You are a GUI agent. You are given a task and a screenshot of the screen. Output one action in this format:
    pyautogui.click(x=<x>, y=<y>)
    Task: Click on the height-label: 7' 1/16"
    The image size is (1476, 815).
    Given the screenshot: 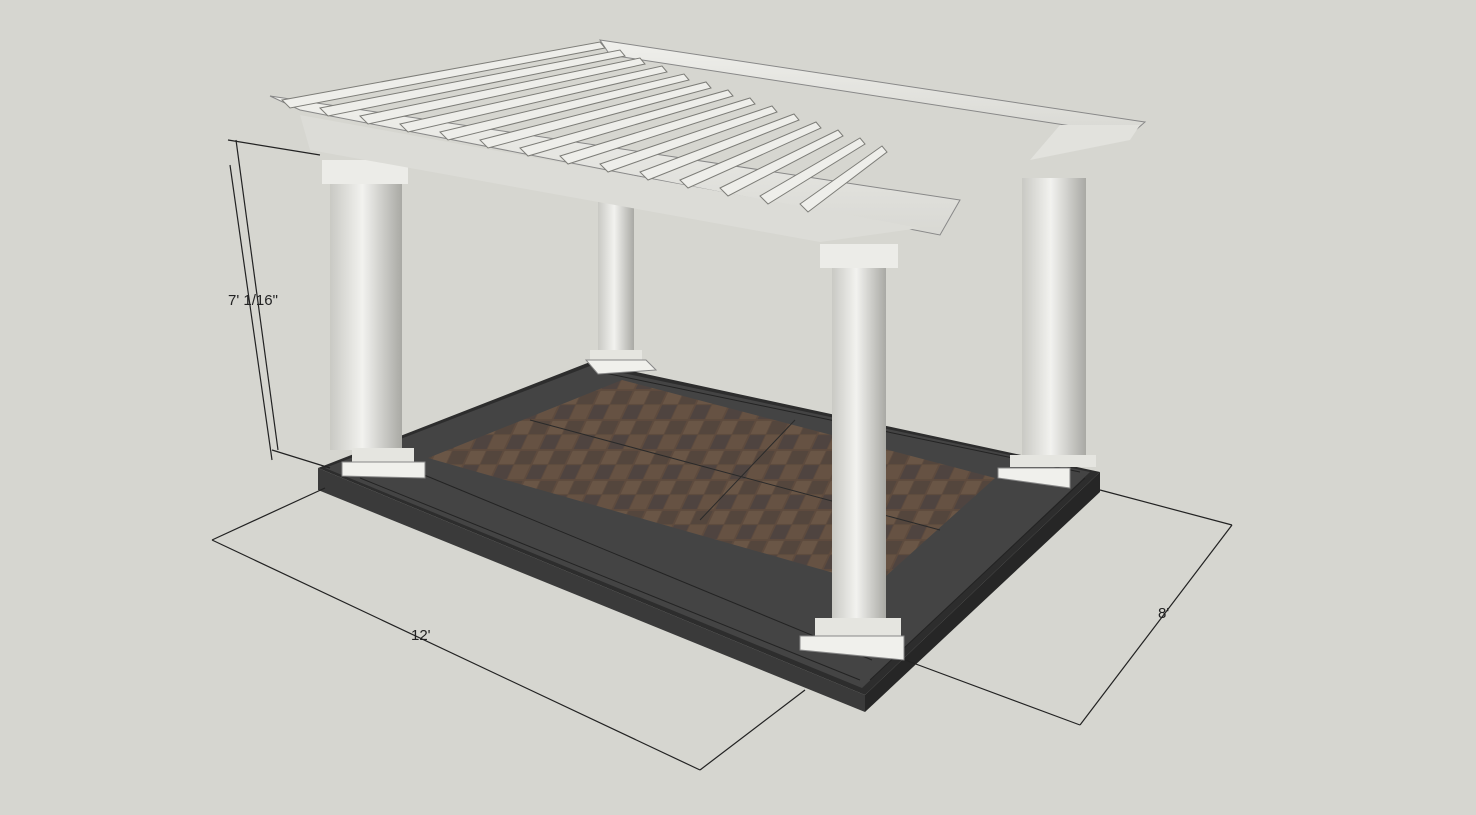 What is the action you would take?
    pyautogui.click(x=253, y=300)
    